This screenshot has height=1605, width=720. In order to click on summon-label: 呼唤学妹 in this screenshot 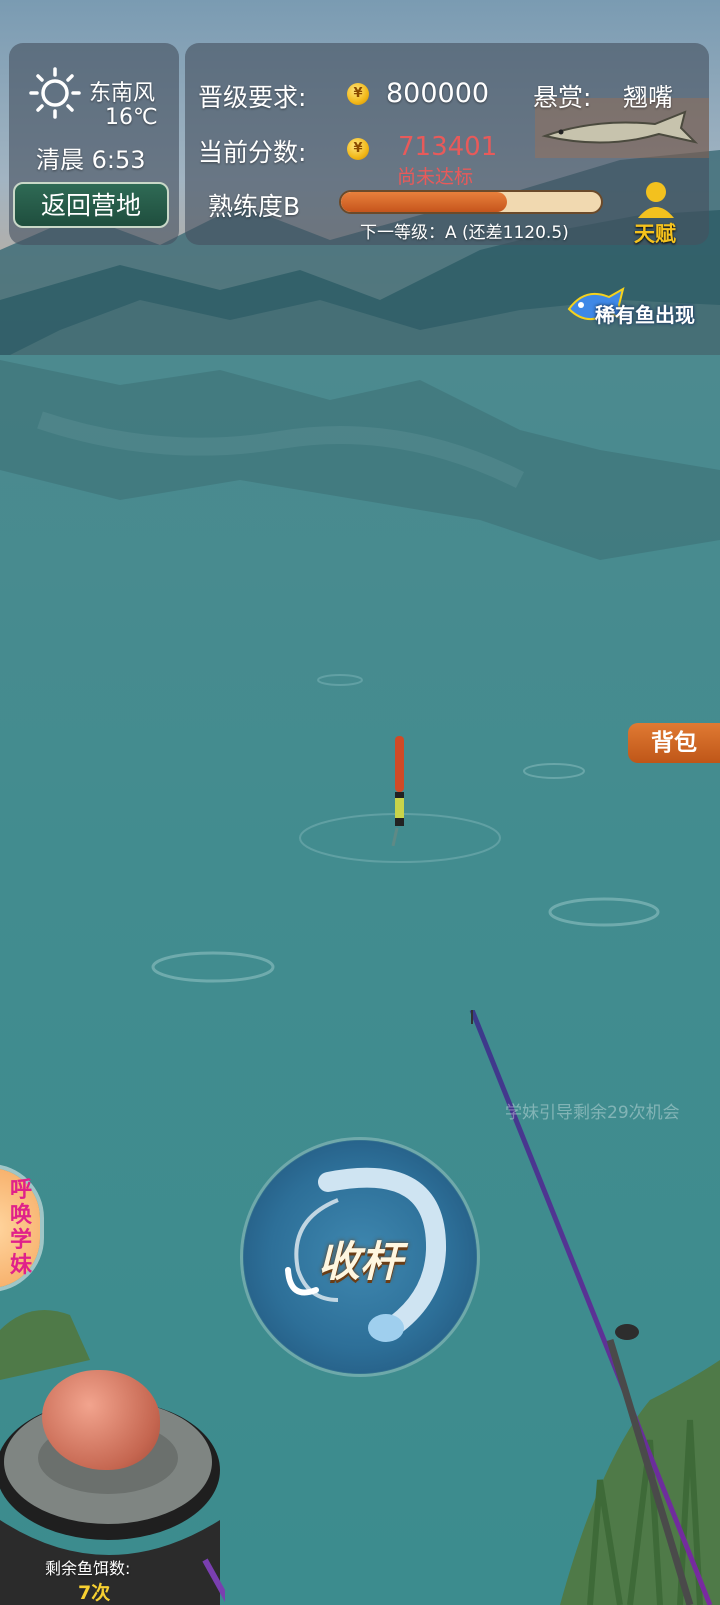, I will do `click(20, 1228)`.